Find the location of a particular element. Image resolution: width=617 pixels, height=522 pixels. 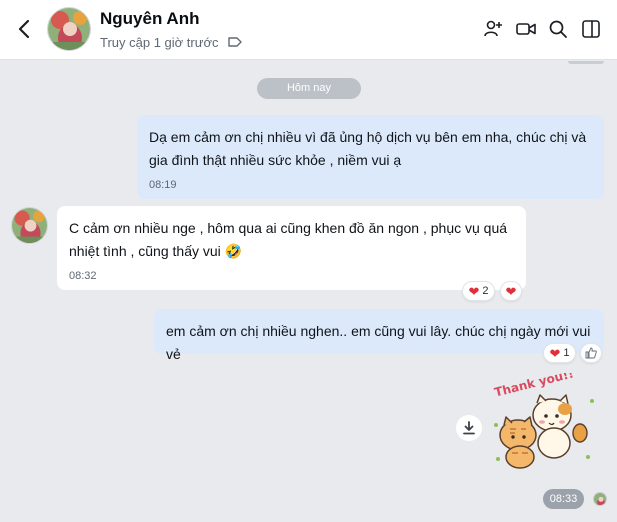

message-time: 08:32 is located at coordinates (83, 276).